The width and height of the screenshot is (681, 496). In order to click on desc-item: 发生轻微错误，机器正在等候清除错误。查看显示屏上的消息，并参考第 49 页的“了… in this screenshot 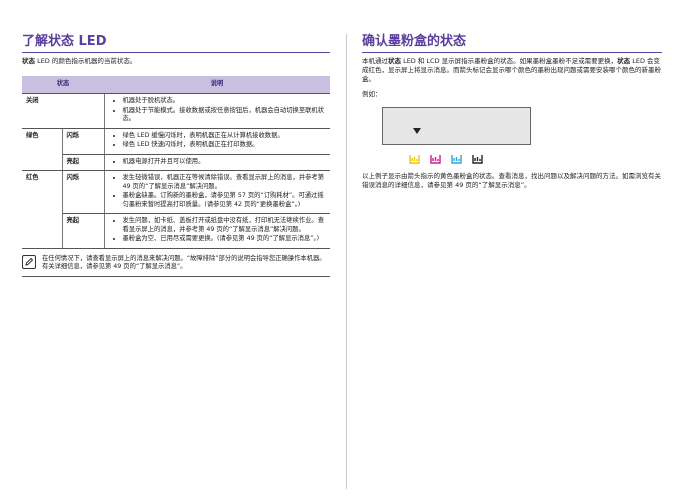, I will do `click(225, 182)`.